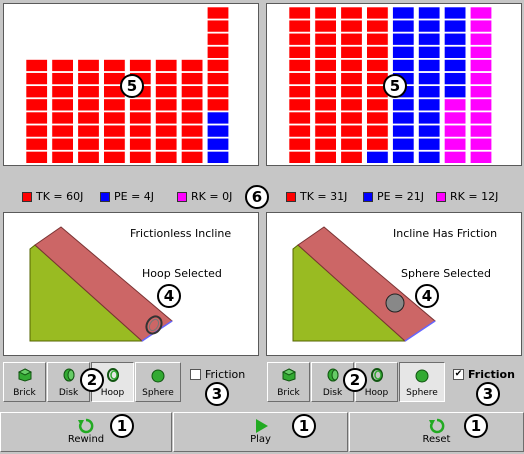 This screenshot has height=454, width=524. Describe the element at coordinates (332, 393) in the screenshot. I see `disk-button-label-right: Disk` at that location.